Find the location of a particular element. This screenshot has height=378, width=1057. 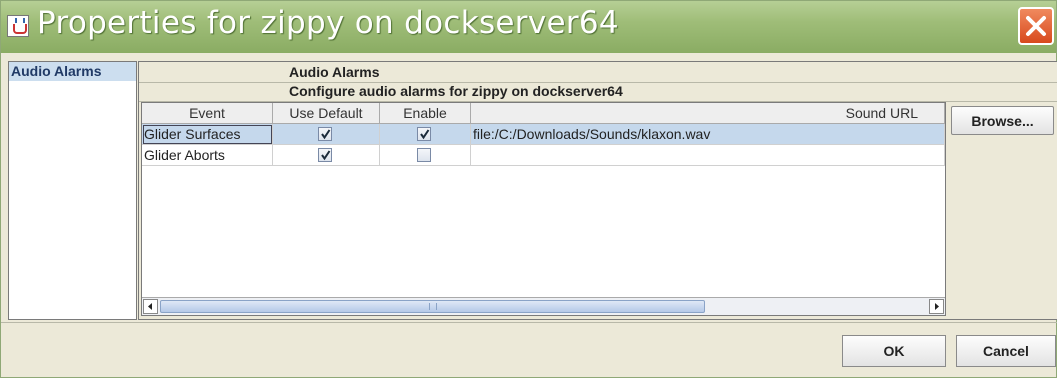

horizontal-scrollbar is located at coordinates (543, 306).